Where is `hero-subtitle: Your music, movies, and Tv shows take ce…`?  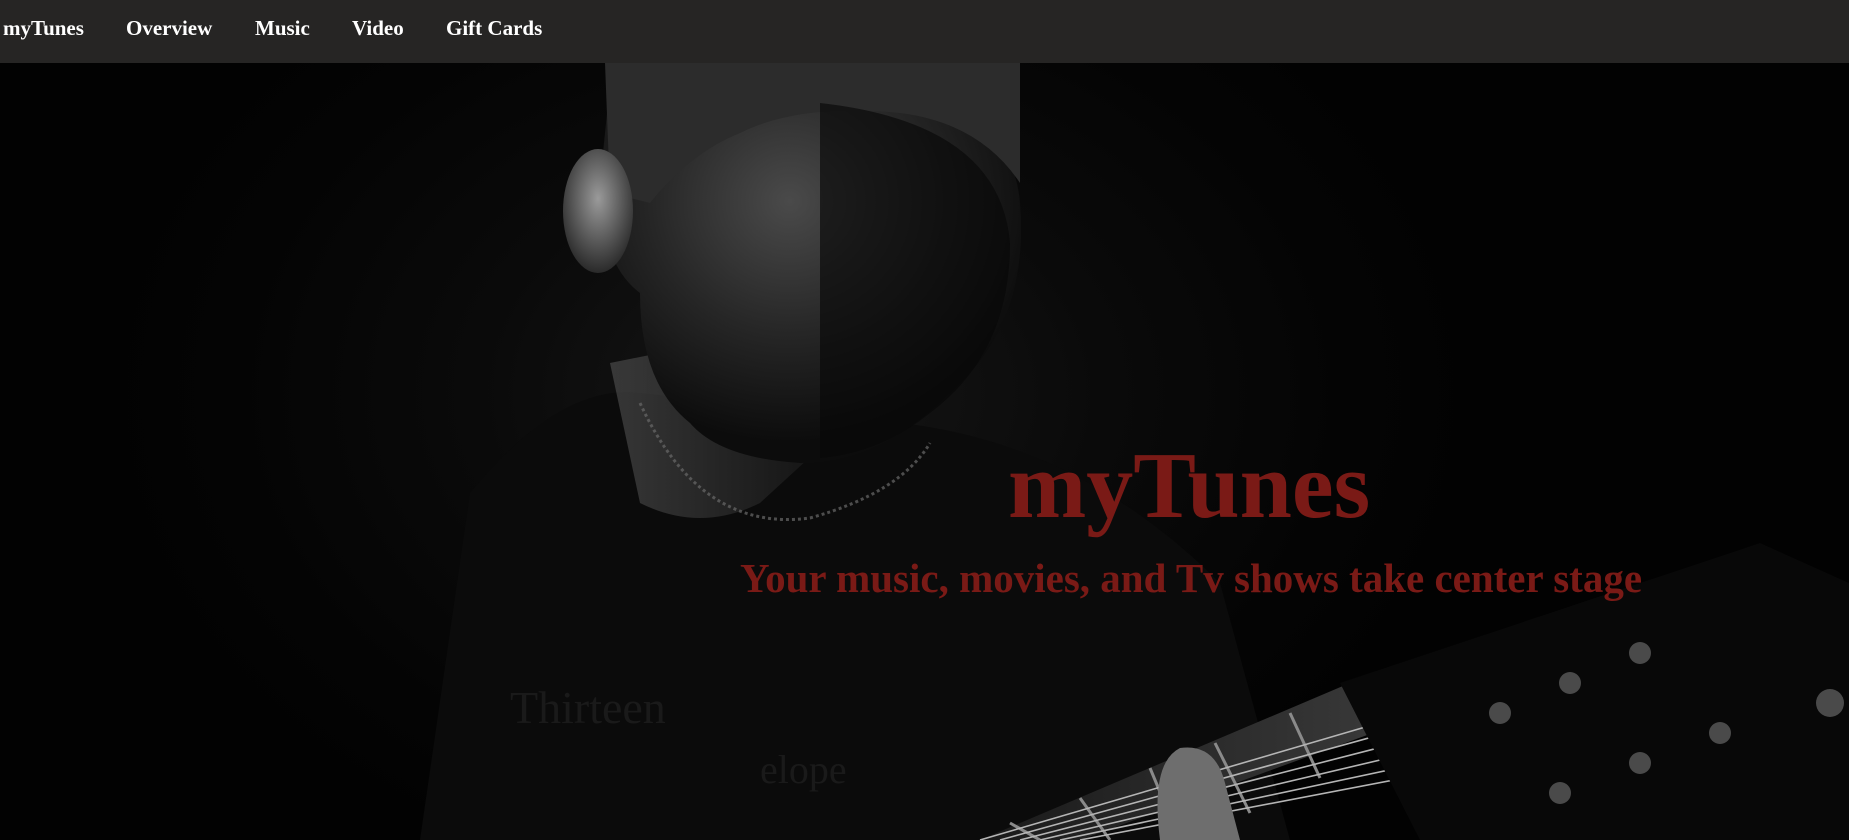
hero-subtitle: Your music, movies, and Tv shows take ce… is located at coordinates (1191, 578).